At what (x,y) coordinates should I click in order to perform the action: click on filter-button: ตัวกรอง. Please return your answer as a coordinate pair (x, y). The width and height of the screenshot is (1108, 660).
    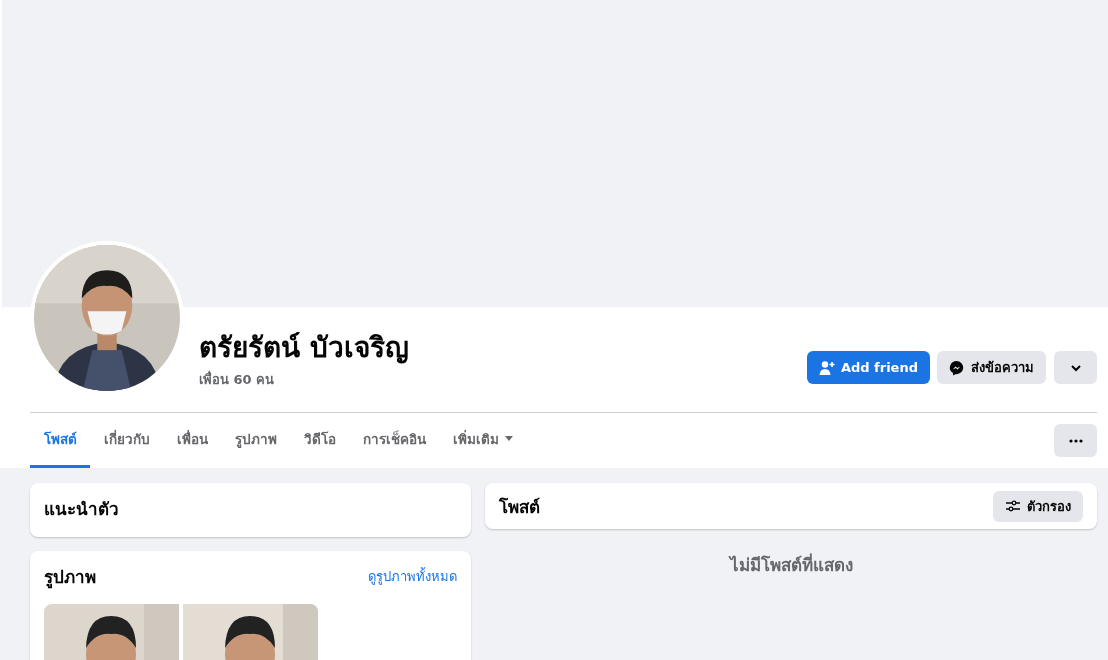
    Looking at the image, I should click on (1038, 506).